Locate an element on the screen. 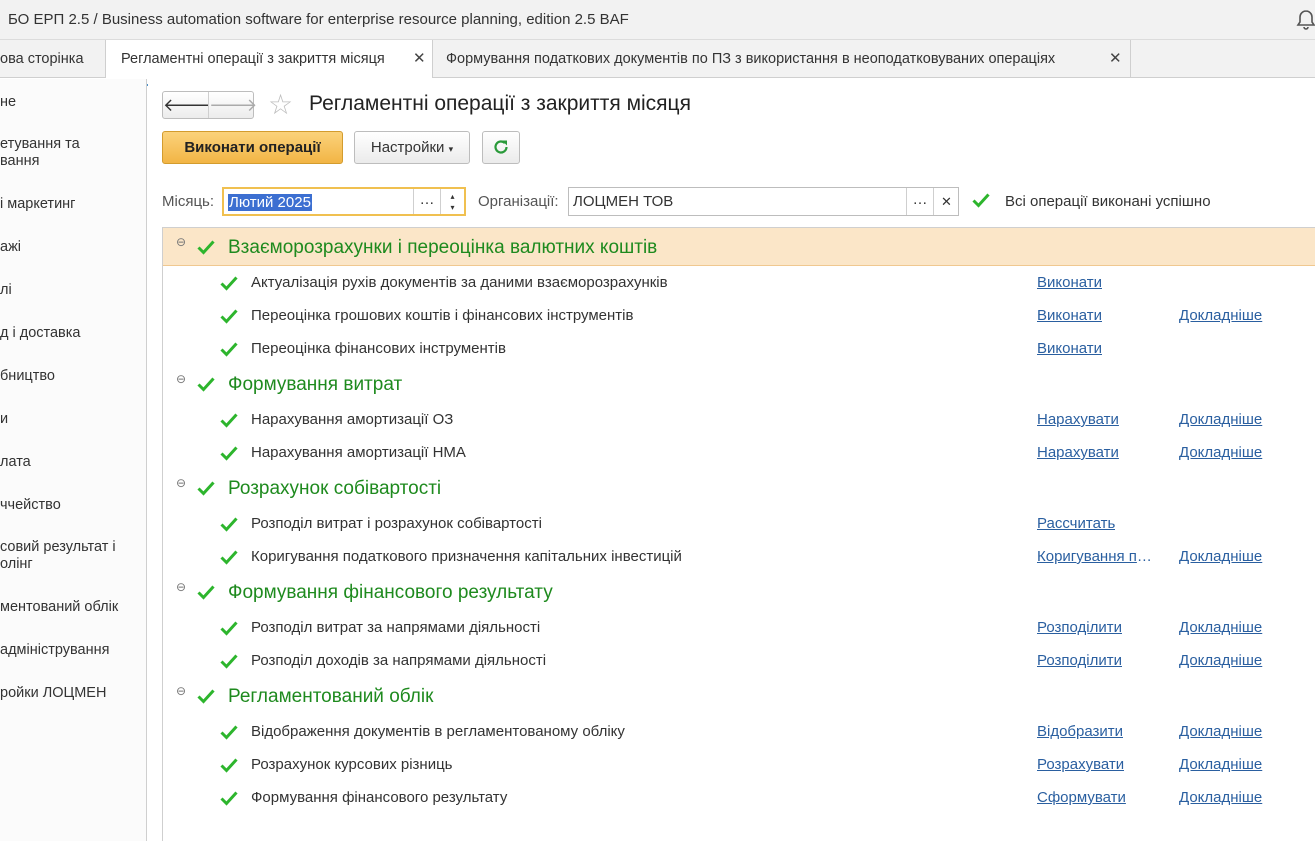 The image size is (1315, 841). sidebar-item-main: не is located at coordinates (73, 102).